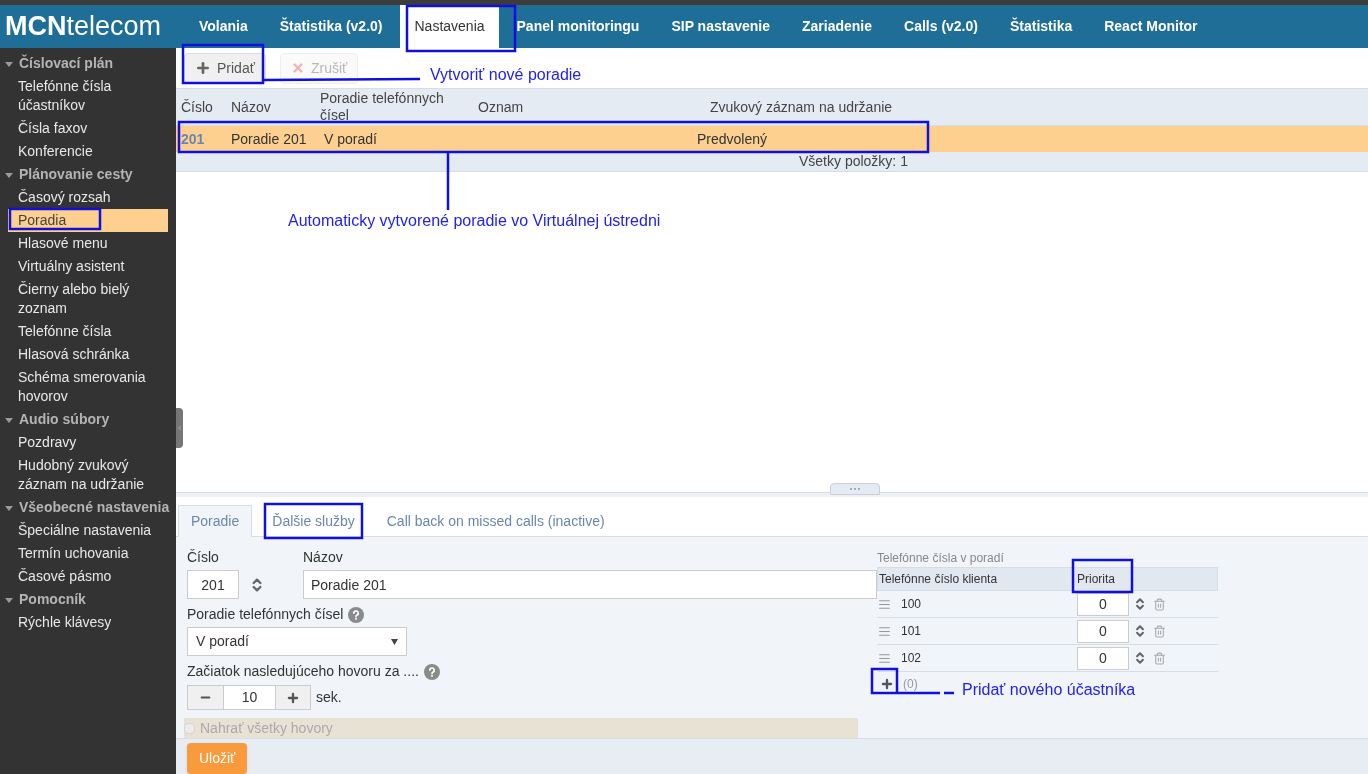  Describe the element at coordinates (94, 507) in the screenshot. I see `sidebar-group-title: Všeobecné nastavenia` at that location.